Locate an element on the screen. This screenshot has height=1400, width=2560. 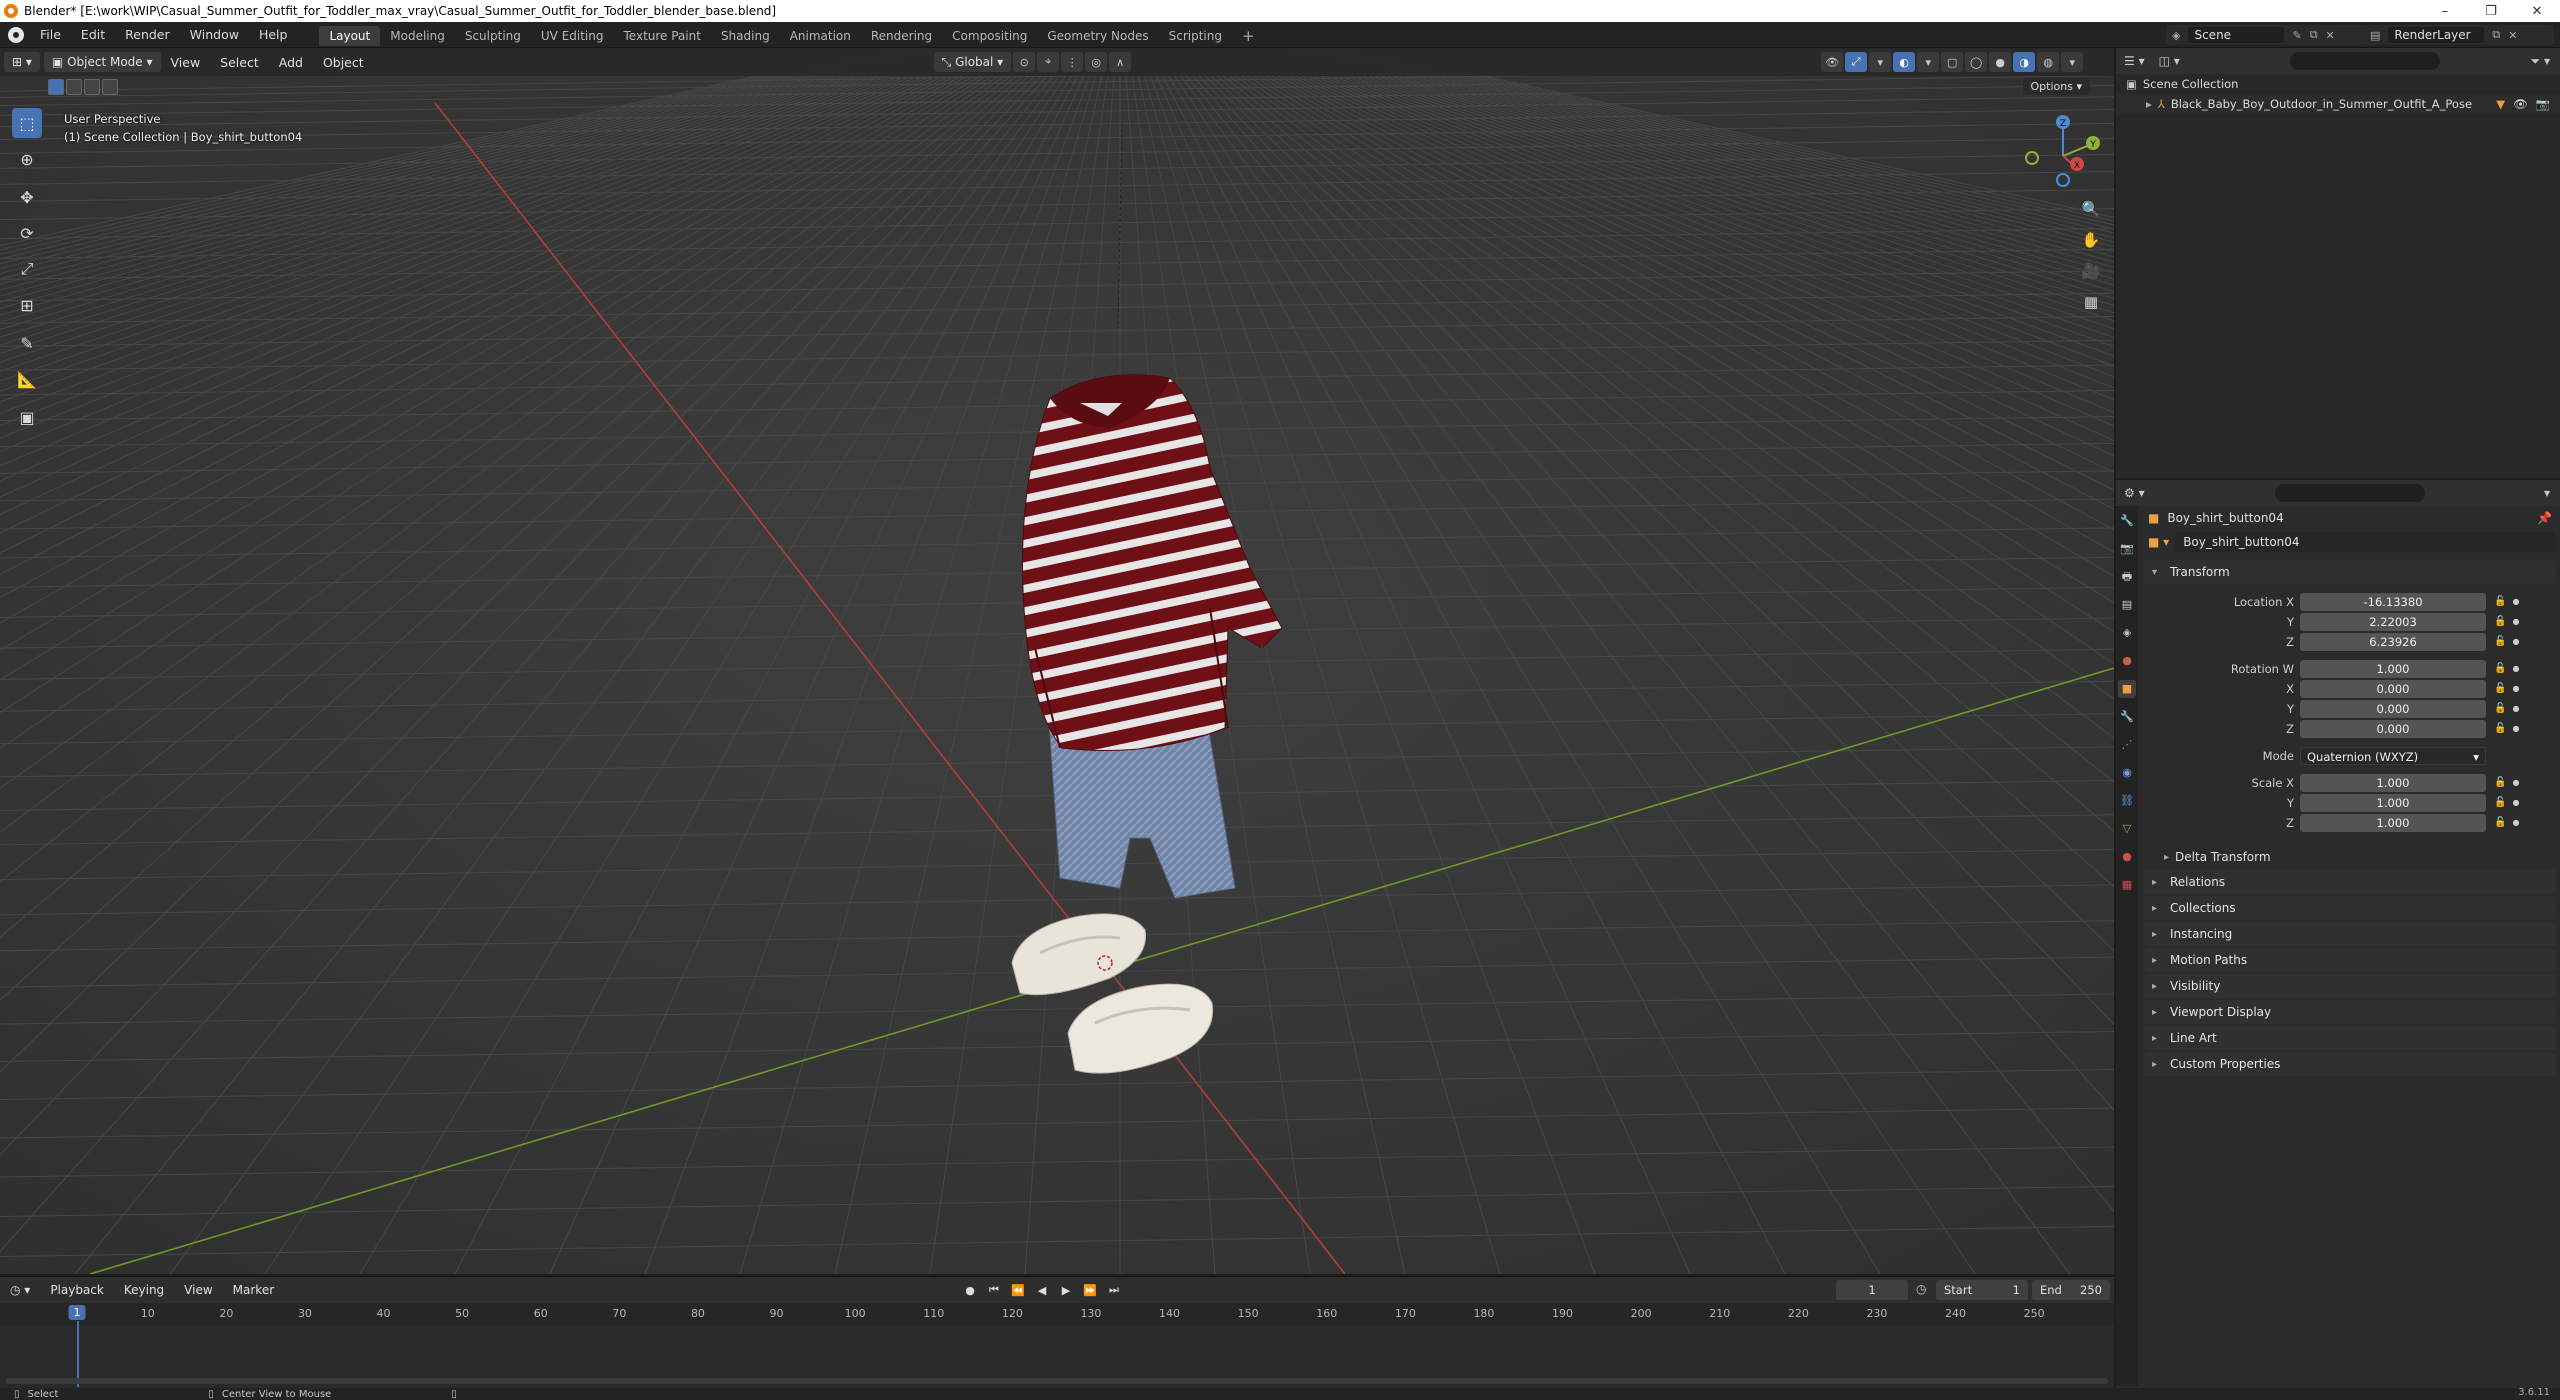
move-tool-icon: ✥ is located at coordinates (27, 197).